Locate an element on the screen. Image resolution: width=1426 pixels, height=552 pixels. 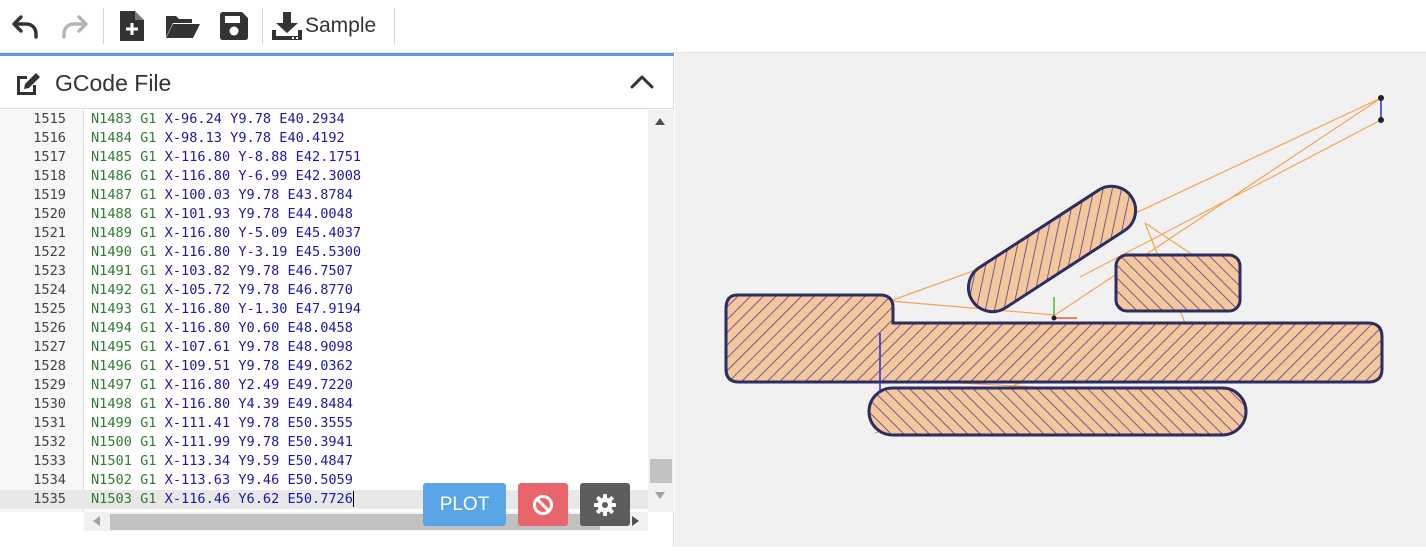
text-cursor is located at coordinates (353, 499).